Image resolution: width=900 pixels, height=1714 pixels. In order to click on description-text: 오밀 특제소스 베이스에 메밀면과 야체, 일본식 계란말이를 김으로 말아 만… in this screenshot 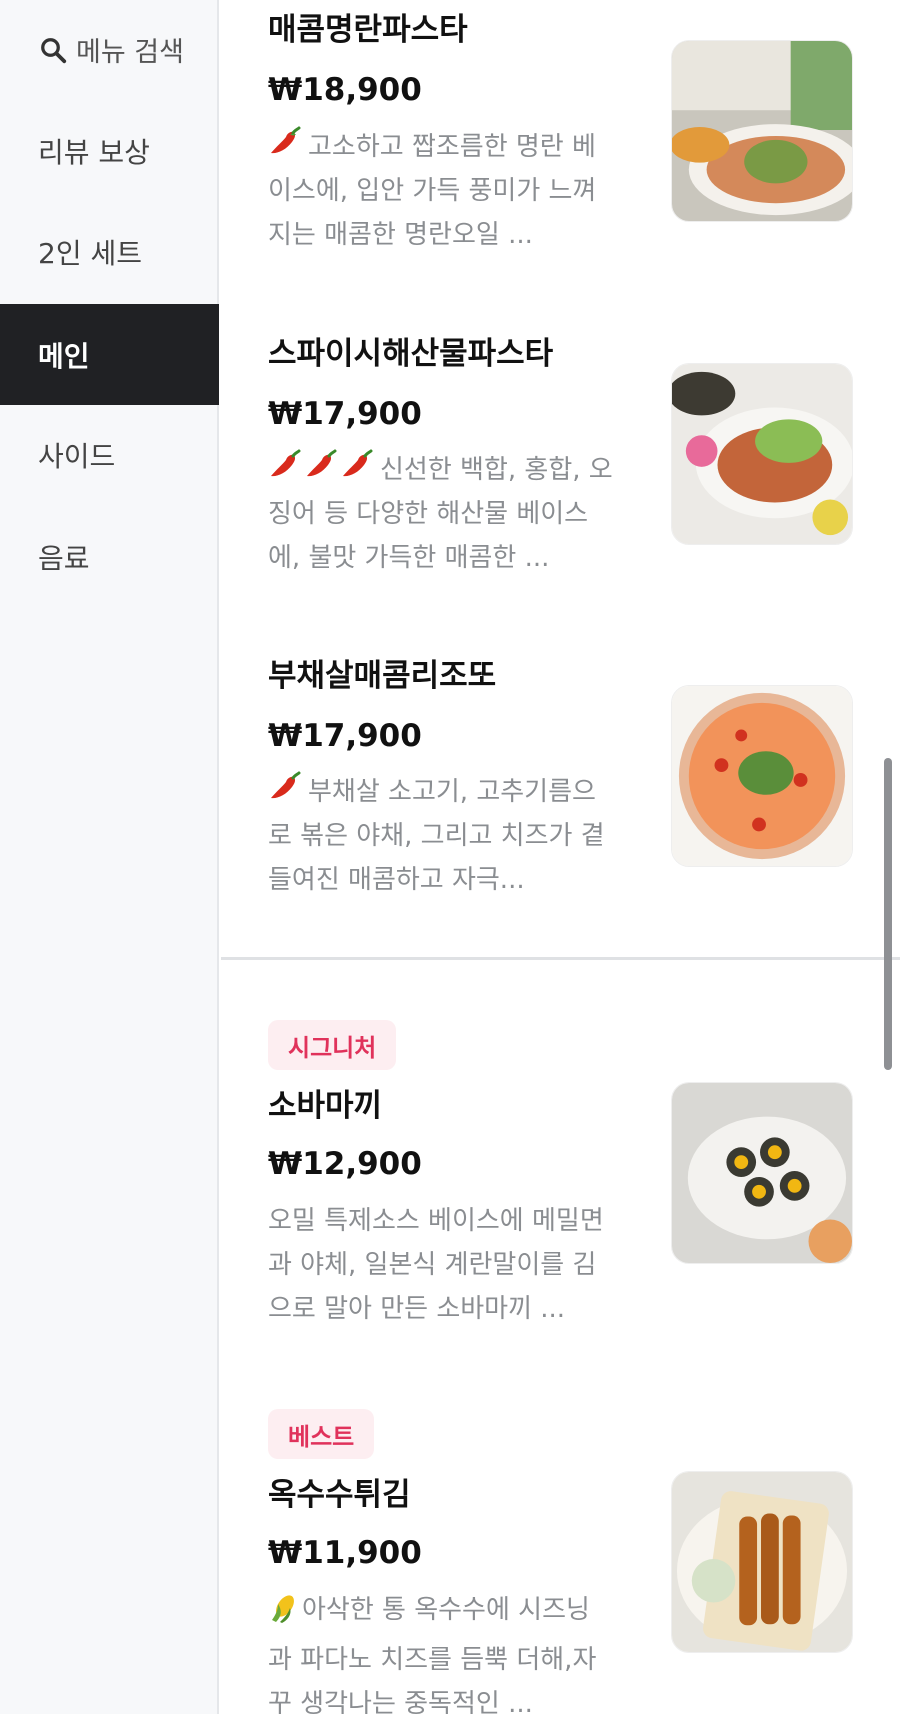, I will do `click(436, 1265)`.